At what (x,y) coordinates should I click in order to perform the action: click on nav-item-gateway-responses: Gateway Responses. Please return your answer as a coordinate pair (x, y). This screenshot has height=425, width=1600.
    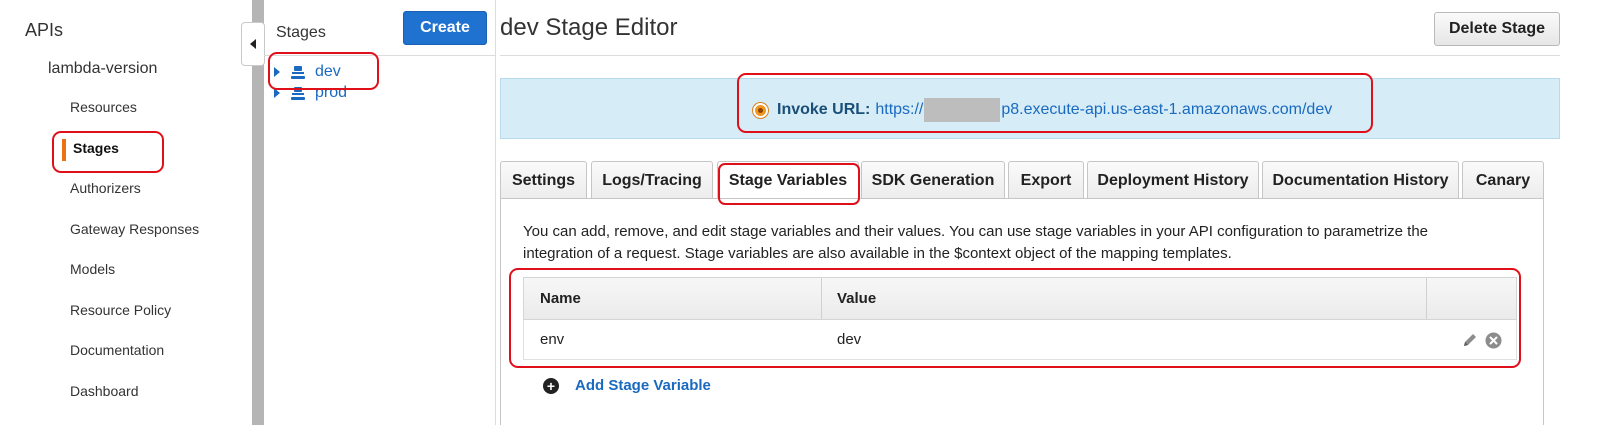
    Looking at the image, I should click on (134, 229).